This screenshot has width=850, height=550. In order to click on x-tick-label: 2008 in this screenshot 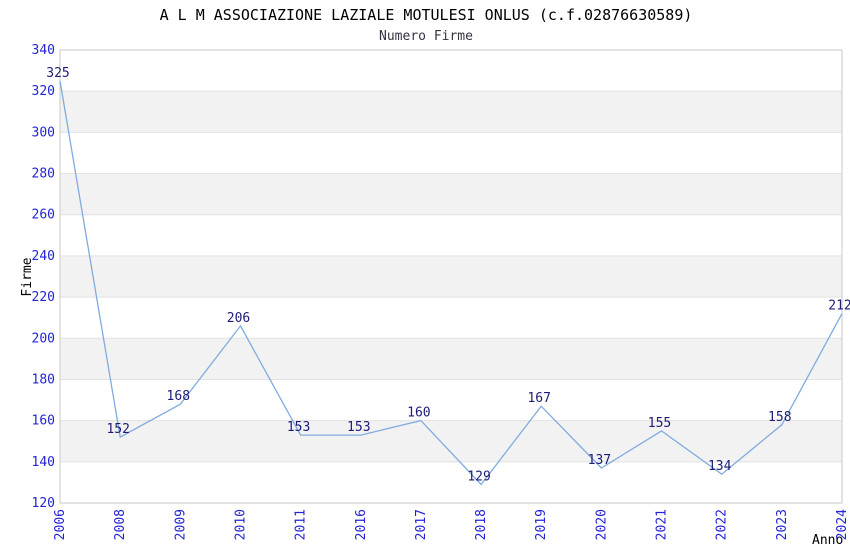, I will do `click(120, 524)`.